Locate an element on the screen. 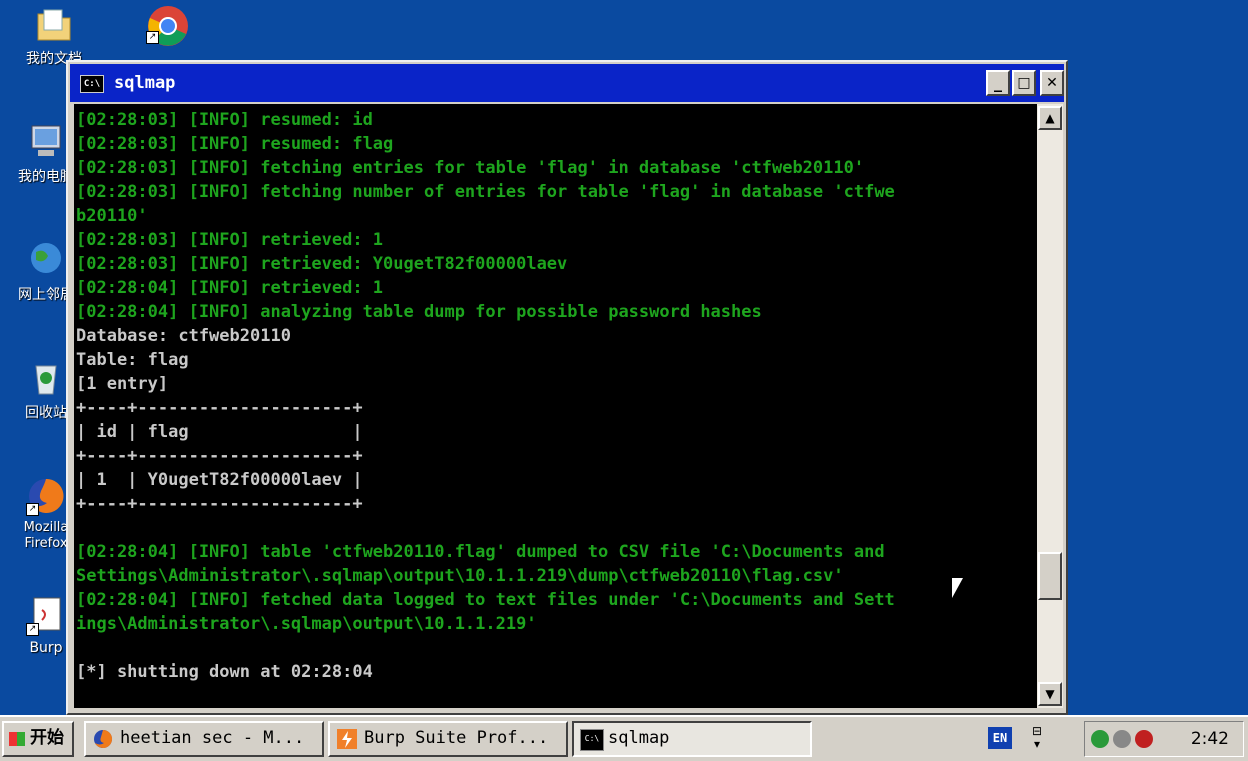 This screenshot has height=761, width=1248. system-tray: 2:42 is located at coordinates (1164, 739).